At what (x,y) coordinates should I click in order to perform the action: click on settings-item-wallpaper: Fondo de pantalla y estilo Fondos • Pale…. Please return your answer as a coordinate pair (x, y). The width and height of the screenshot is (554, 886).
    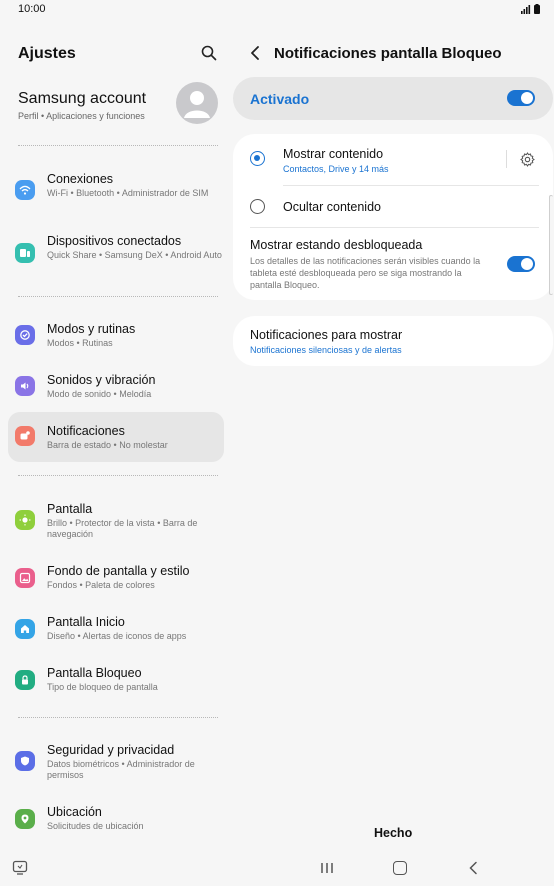
    Looking at the image, I should click on (116, 578).